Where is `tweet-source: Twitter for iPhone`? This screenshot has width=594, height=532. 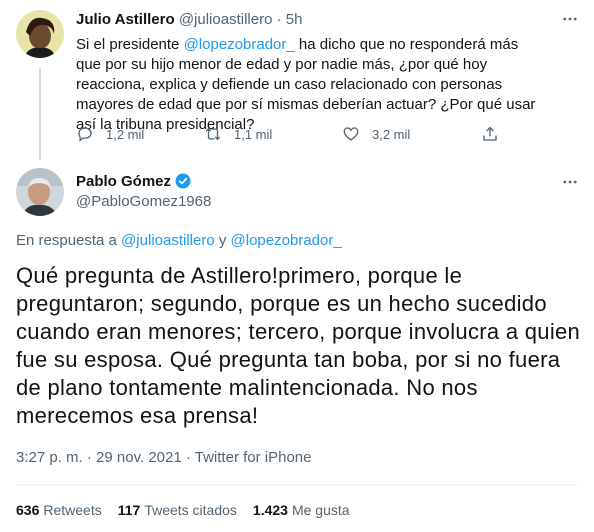
tweet-source: Twitter for iPhone is located at coordinates (253, 457).